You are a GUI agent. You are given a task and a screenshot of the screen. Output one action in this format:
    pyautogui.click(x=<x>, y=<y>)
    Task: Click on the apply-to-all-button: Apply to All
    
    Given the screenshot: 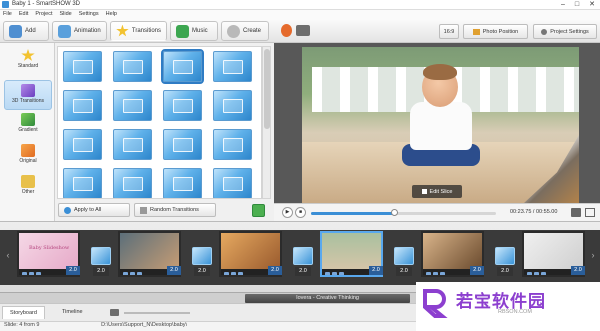 What is the action you would take?
    pyautogui.click(x=94, y=210)
    